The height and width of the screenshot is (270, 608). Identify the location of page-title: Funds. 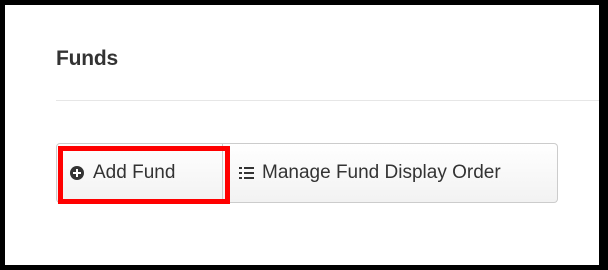
(87, 58).